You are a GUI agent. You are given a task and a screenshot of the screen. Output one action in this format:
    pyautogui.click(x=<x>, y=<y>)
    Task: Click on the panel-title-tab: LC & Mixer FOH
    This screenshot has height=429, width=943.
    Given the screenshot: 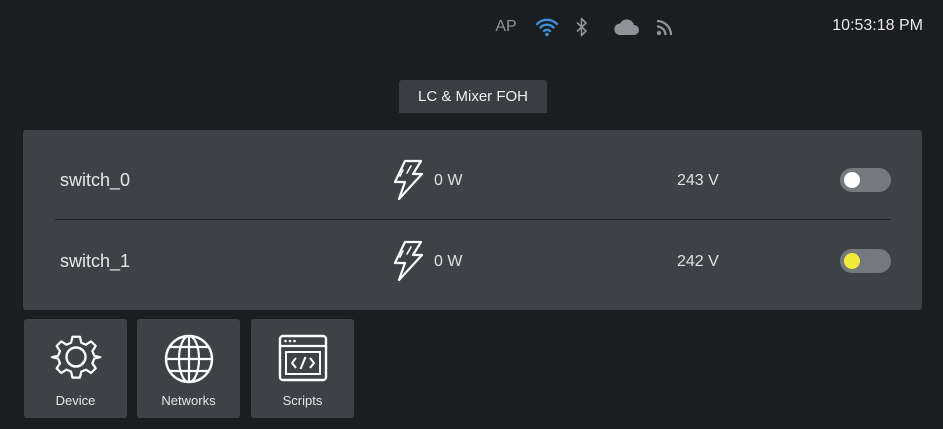 What is the action you would take?
    pyautogui.click(x=473, y=96)
    